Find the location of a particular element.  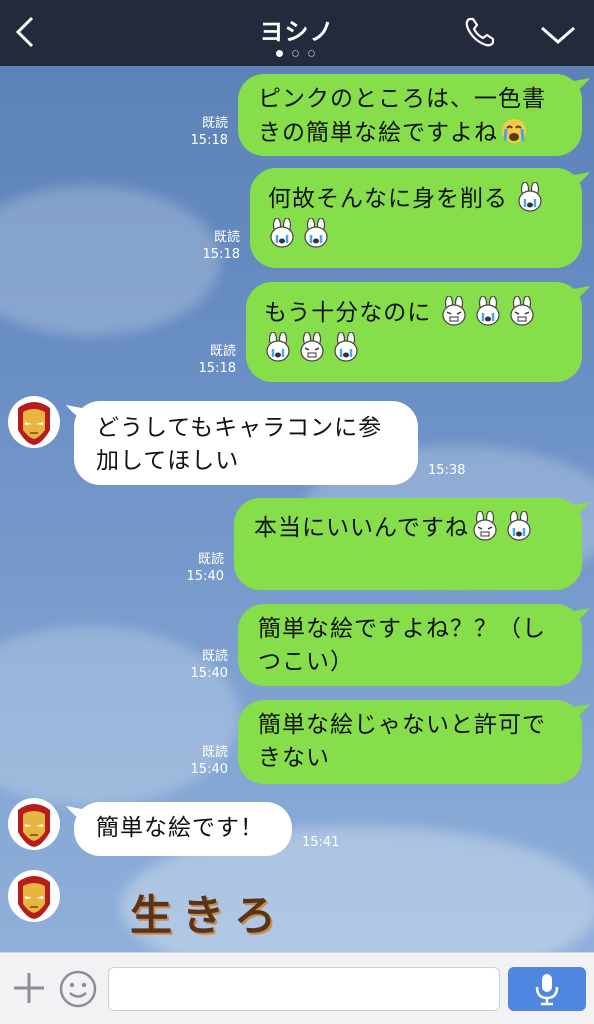

message-text: つこい） is located at coordinates (306, 662).